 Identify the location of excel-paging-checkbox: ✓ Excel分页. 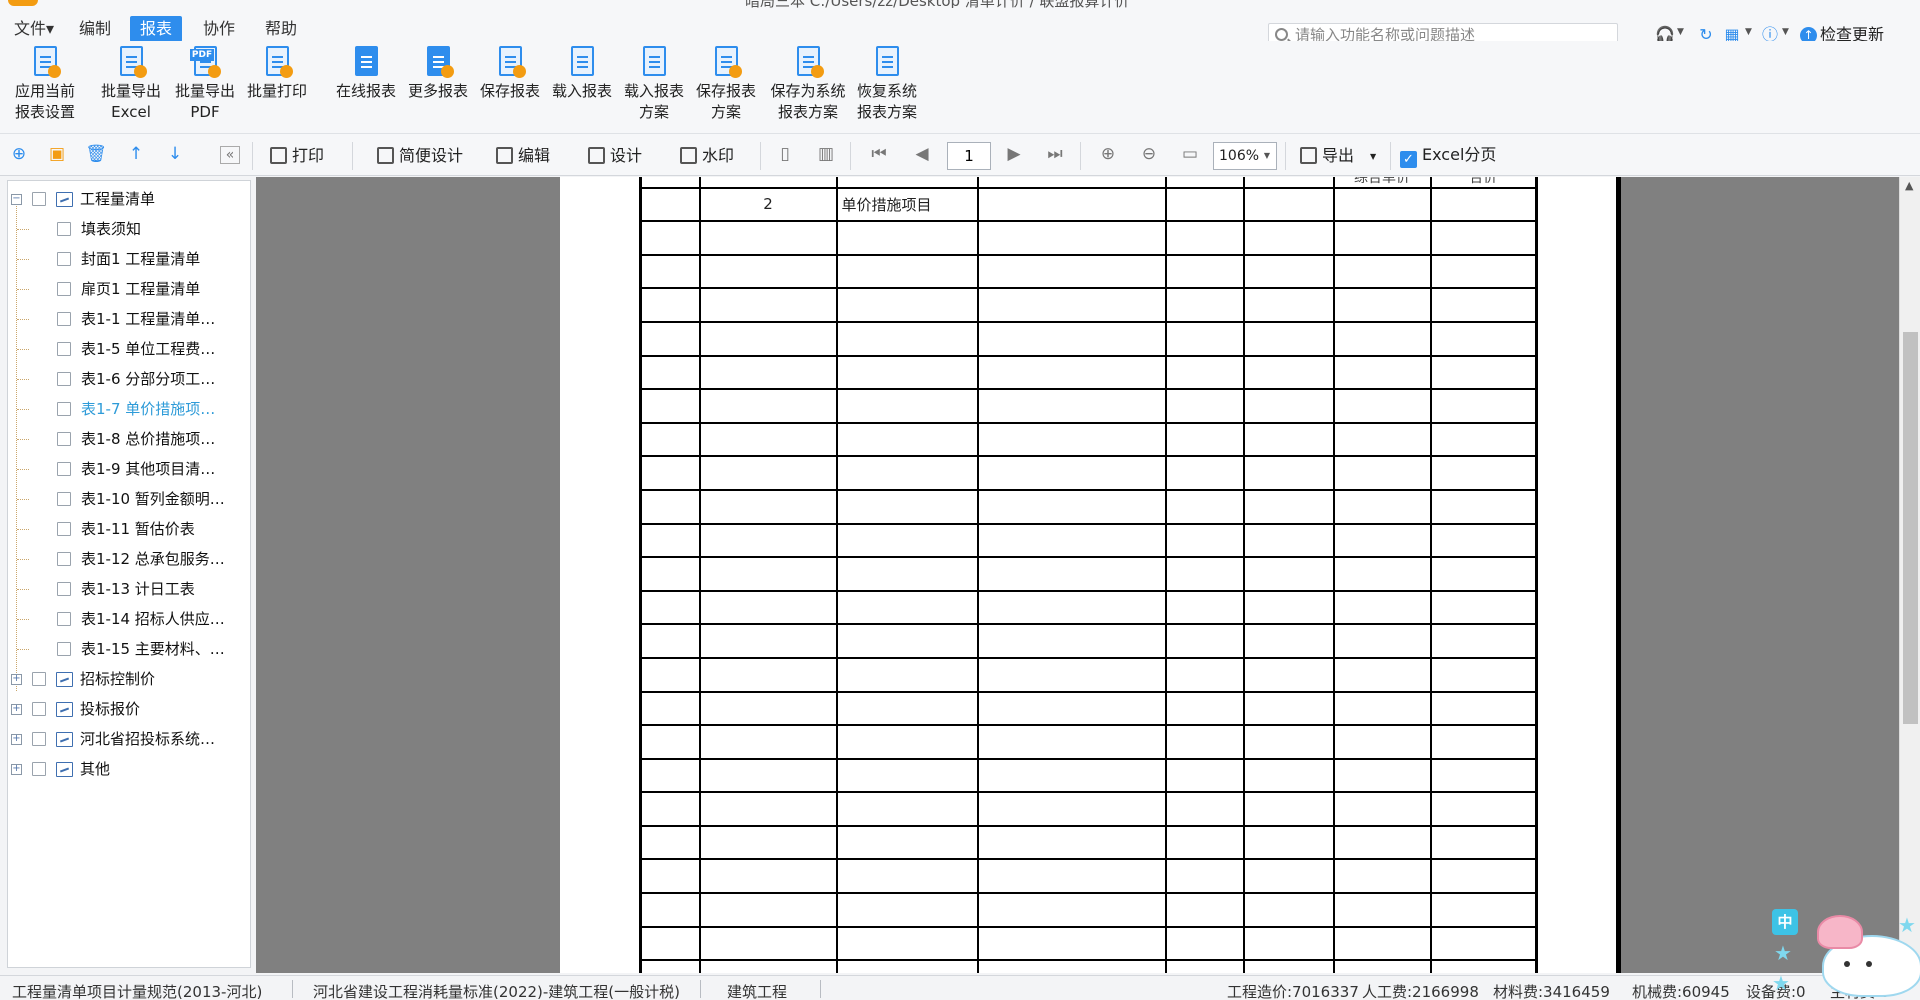
(1448, 156).